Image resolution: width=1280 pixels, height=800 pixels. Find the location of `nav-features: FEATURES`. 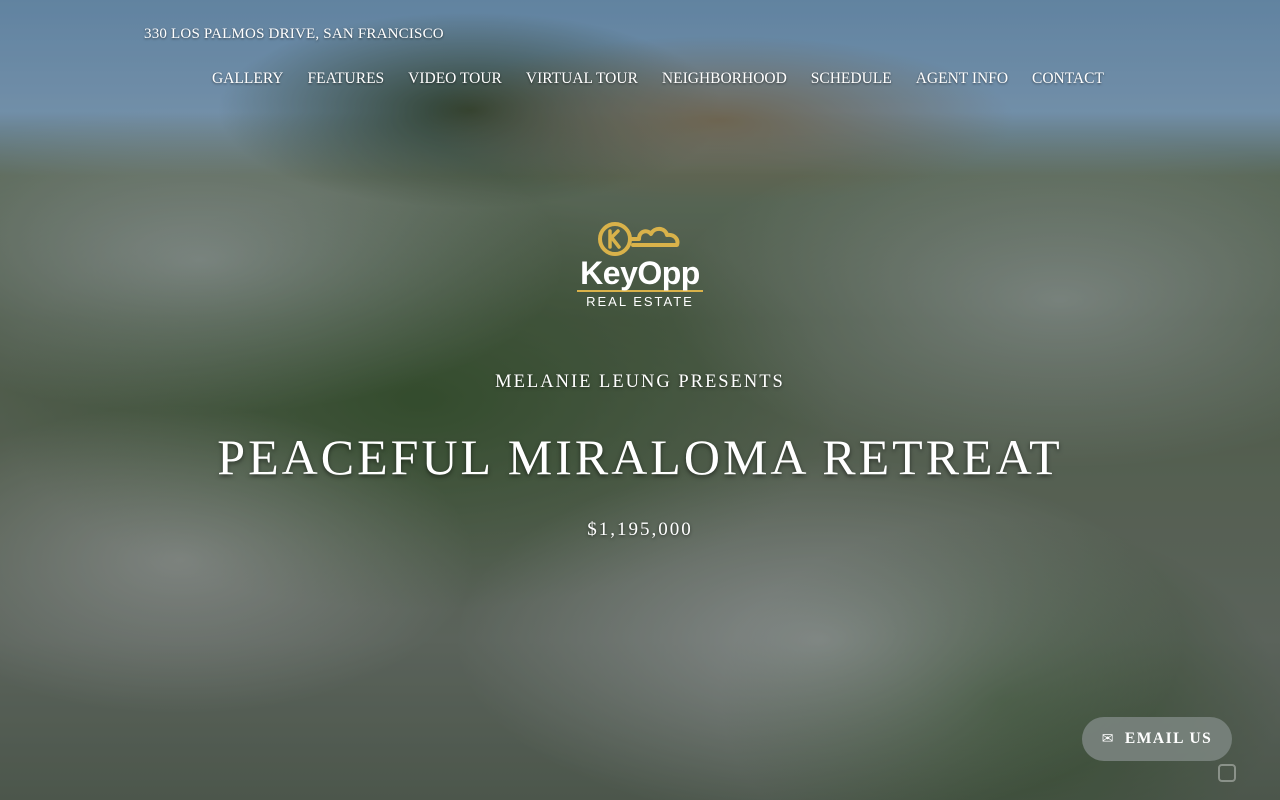

nav-features: FEATURES is located at coordinates (346, 79).